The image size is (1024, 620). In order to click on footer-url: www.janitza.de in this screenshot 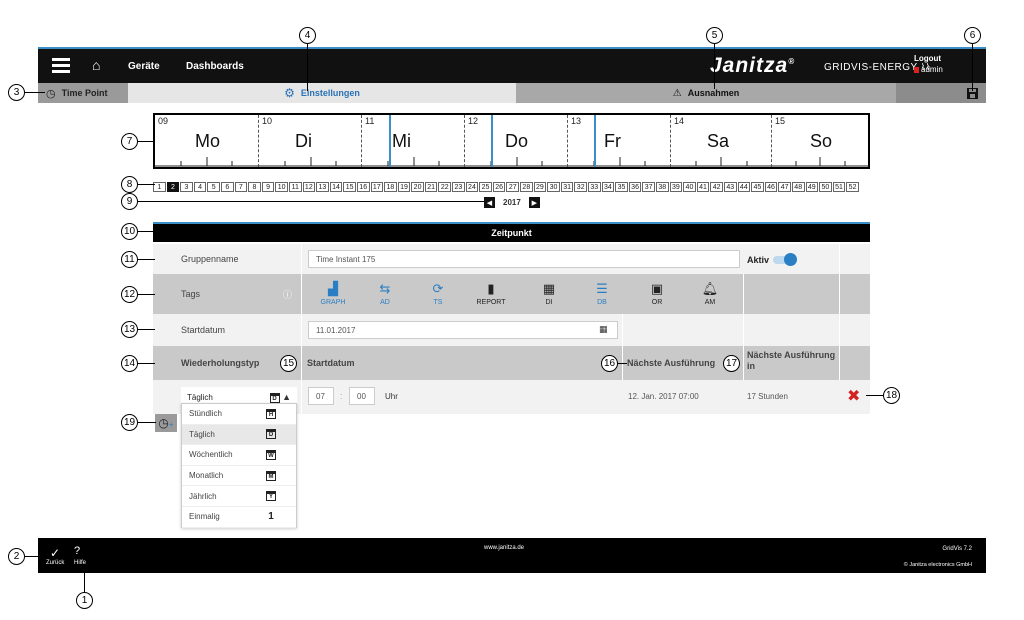, I will do `click(504, 548)`.